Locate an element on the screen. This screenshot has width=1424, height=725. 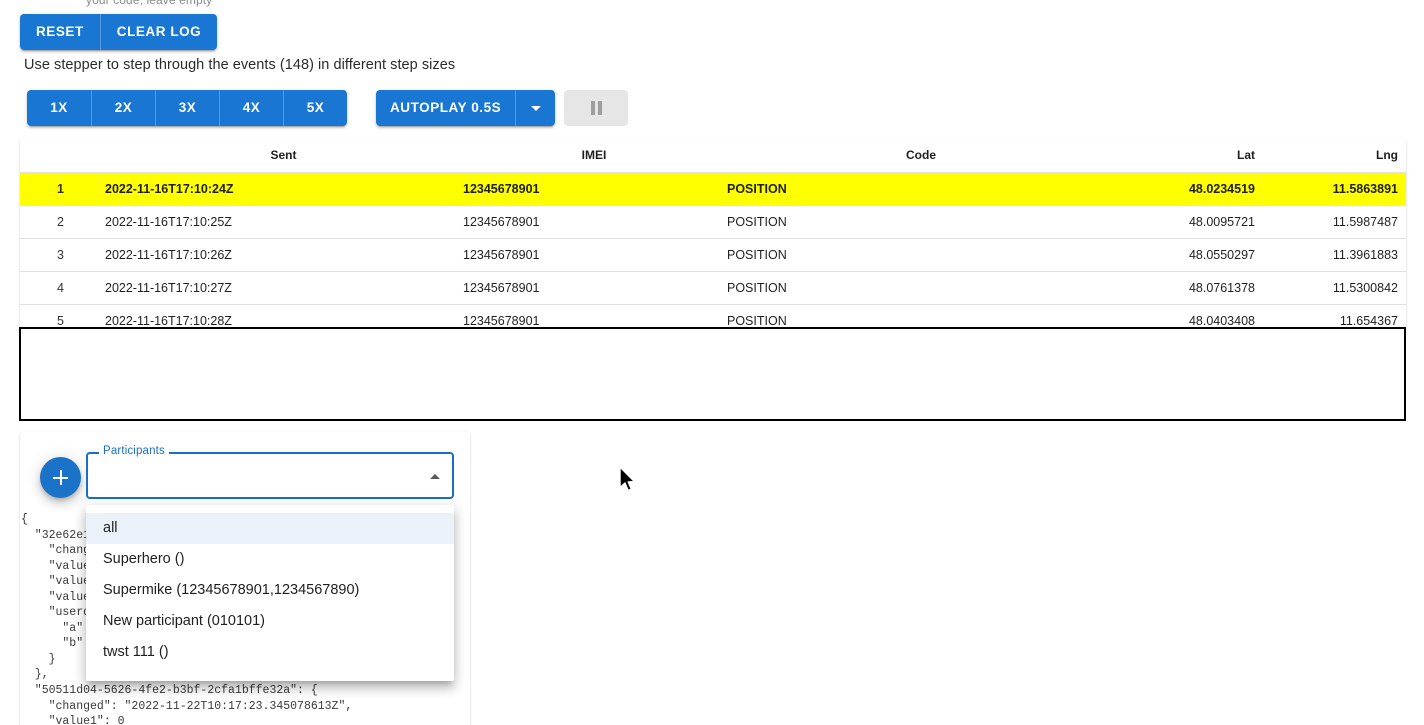
speed-3x-button: 3X is located at coordinates (187, 108).